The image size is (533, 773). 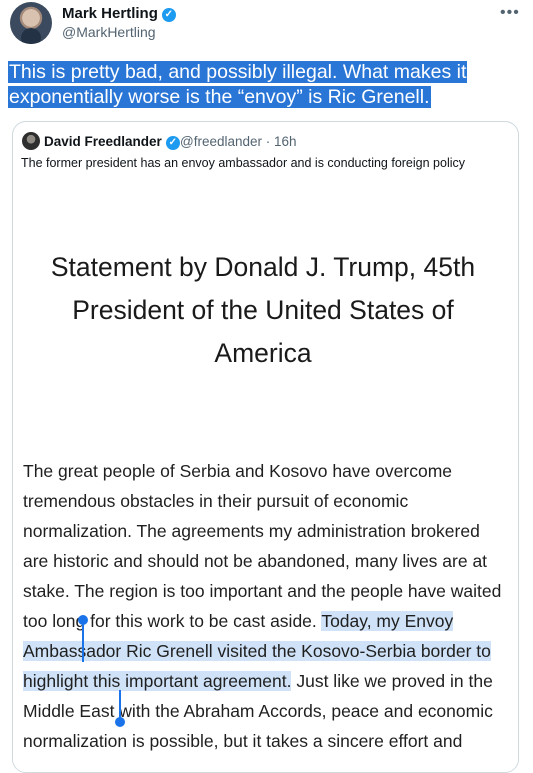 What do you see at coordinates (120, 704) in the screenshot?
I see `selection-end-cursor` at bounding box center [120, 704].